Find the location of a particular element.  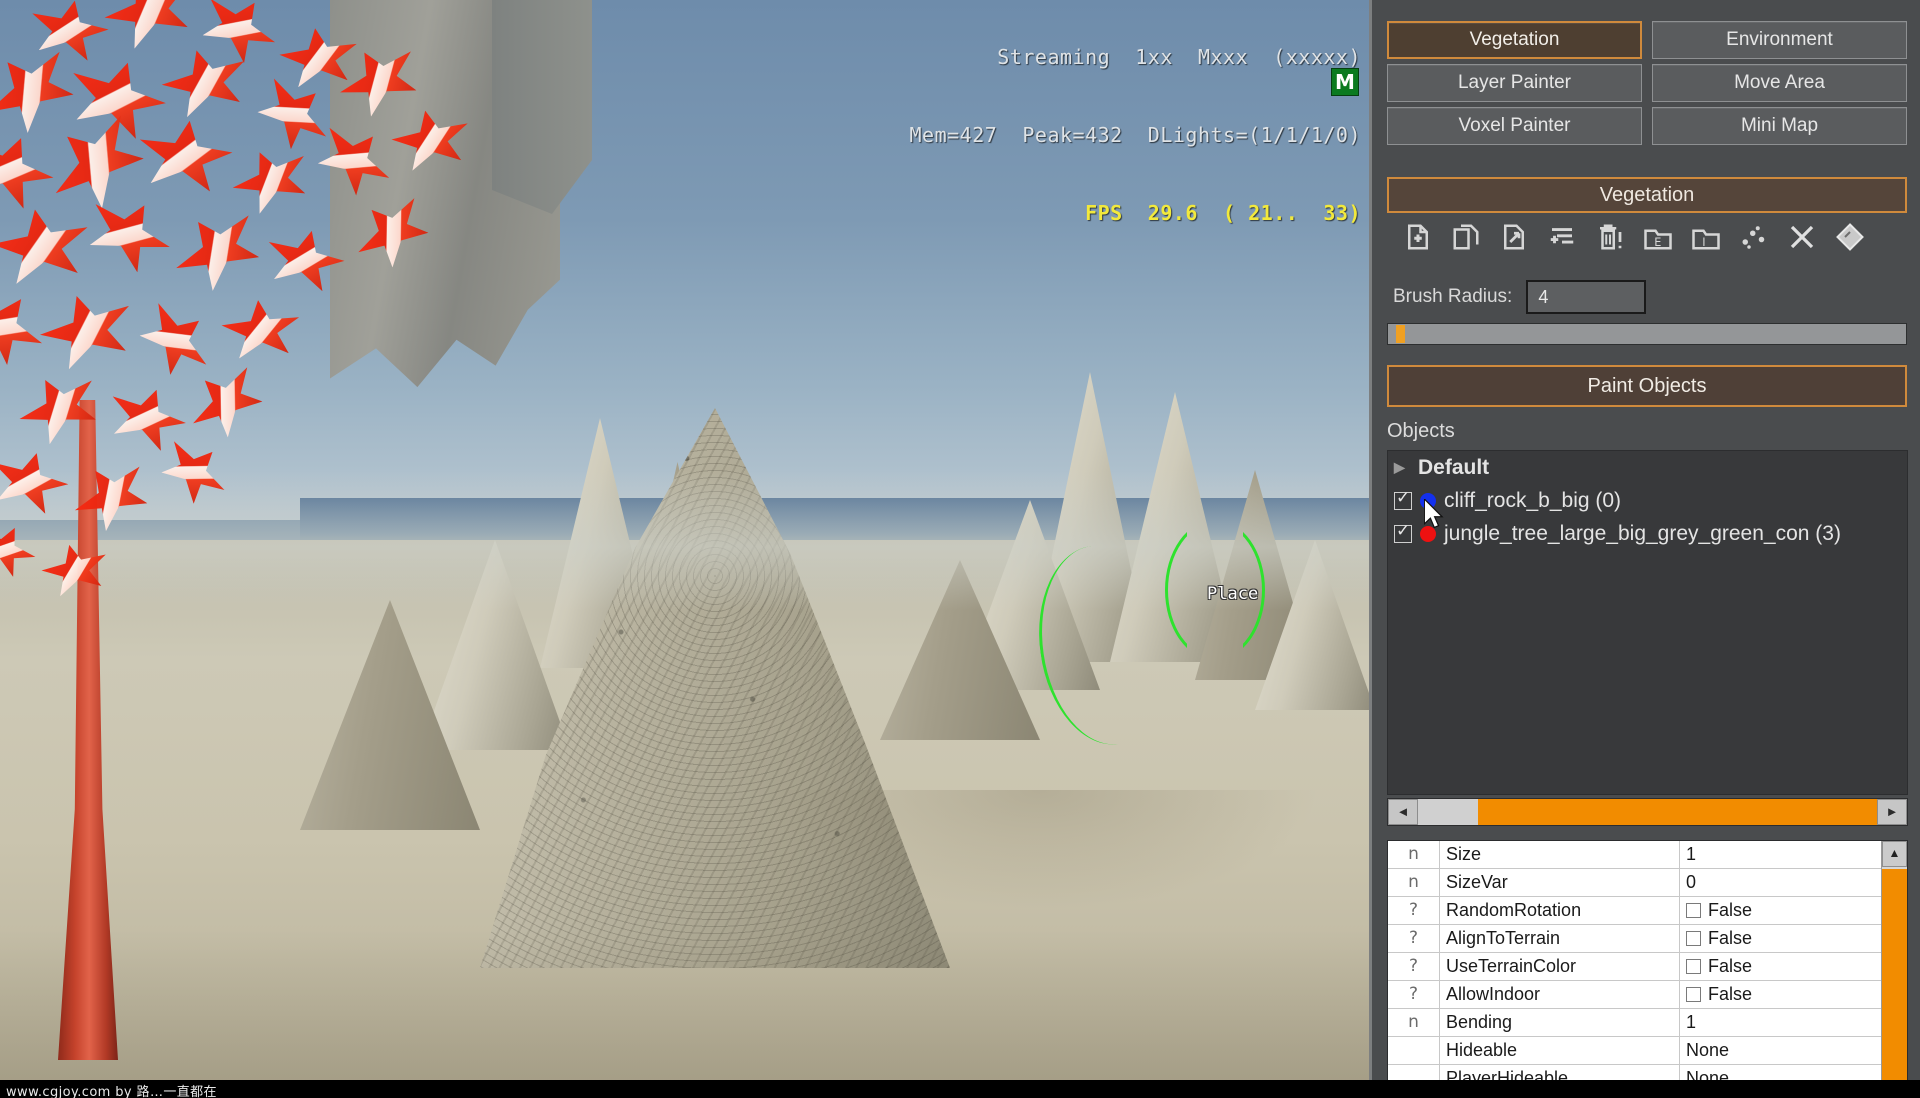

chevron-right-icon: ▶ is located at coordinates (1402, 467).